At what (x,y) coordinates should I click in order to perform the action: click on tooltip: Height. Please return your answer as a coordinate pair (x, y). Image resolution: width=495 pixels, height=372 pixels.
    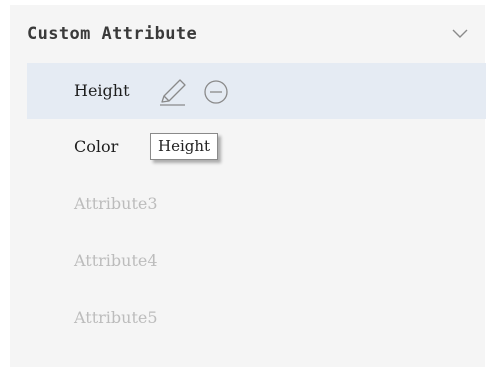
    Looking at the image, I should click on (184, 146).